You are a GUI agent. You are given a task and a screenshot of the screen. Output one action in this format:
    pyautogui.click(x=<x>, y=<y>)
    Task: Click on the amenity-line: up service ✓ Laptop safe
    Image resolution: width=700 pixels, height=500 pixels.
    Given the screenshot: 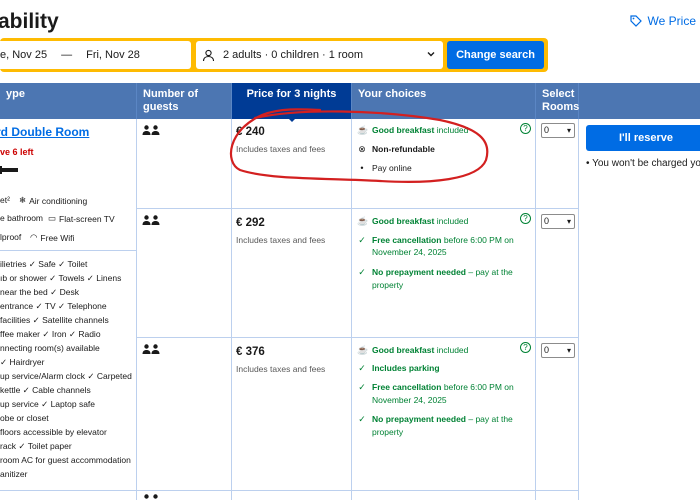 What is the action you would take?
    pyautogui.click(x=48, y=404)
    